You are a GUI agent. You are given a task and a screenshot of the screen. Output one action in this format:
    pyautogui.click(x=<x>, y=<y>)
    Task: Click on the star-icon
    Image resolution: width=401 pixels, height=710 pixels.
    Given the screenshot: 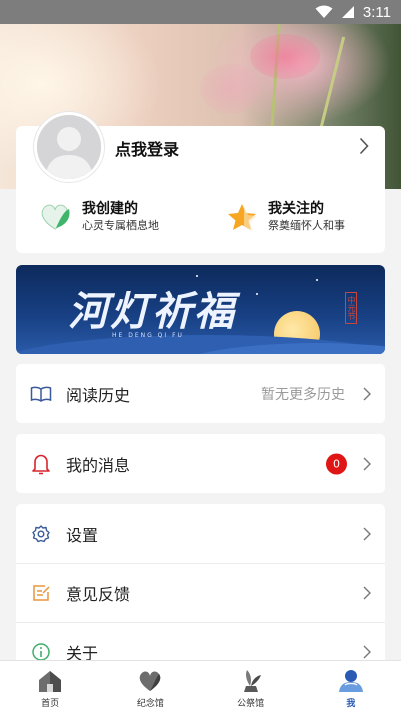 What is the action you would take?
    pyautogui.click(x=242, y=217)
    